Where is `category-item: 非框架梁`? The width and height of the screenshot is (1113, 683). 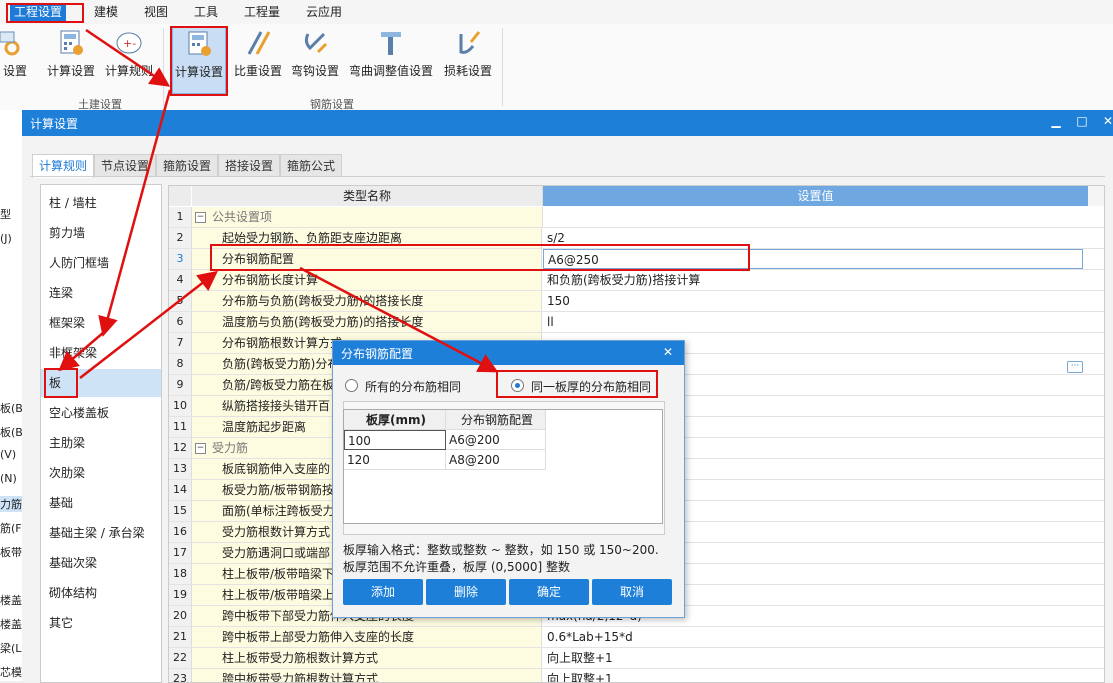 category-item: 非框架梁 is located at coordinates (101, 353).